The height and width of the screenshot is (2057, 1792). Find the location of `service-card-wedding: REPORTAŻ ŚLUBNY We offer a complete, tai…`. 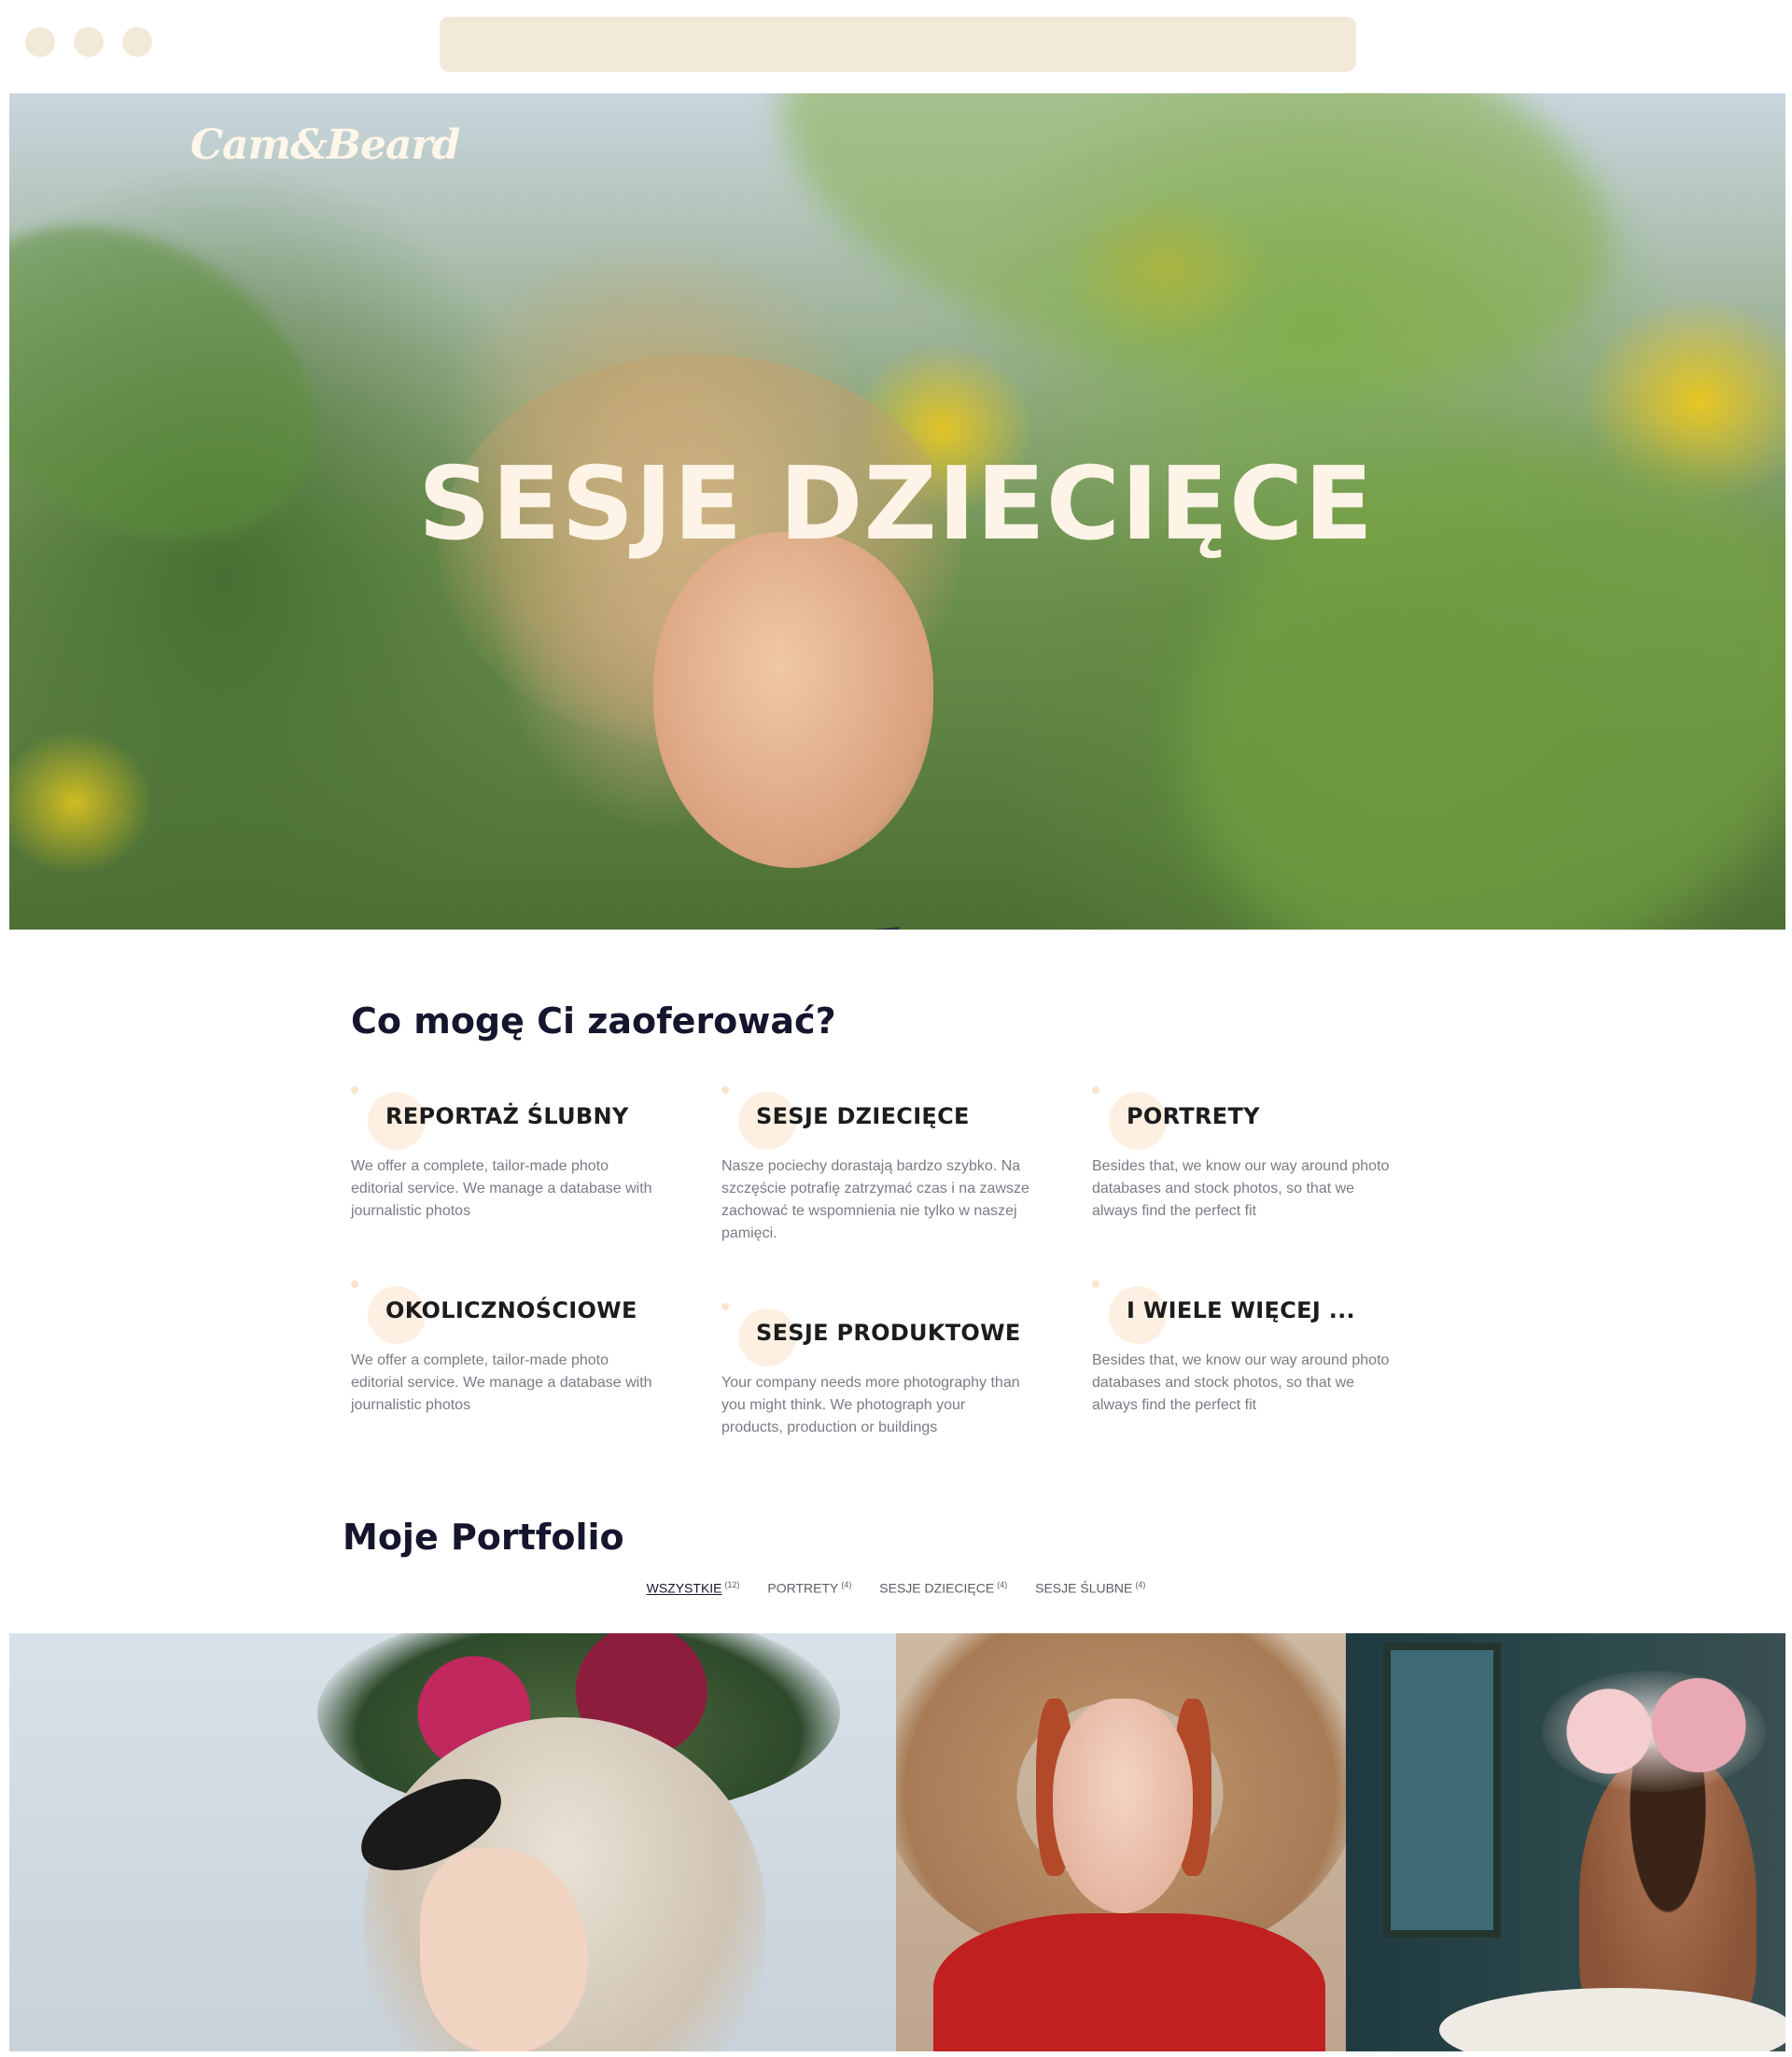

service-card-wedding: REPORTAŻ ŚLUBNY We offer a complete, tai… is located at coordinates (505, 1154).